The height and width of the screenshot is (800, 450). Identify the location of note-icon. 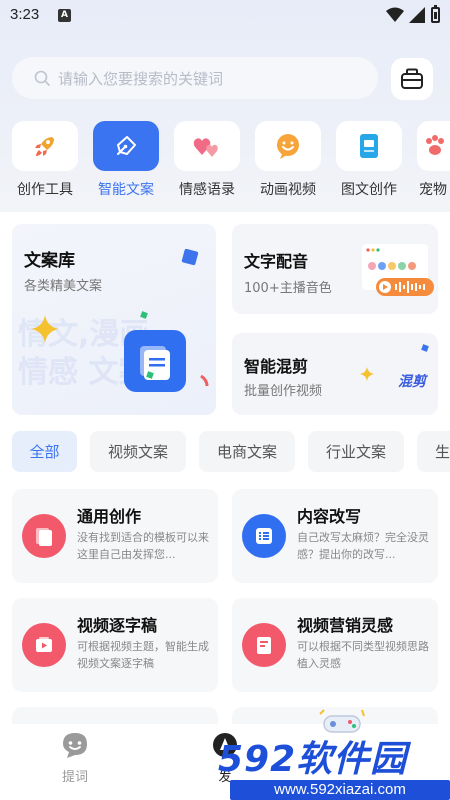
(264, 645).